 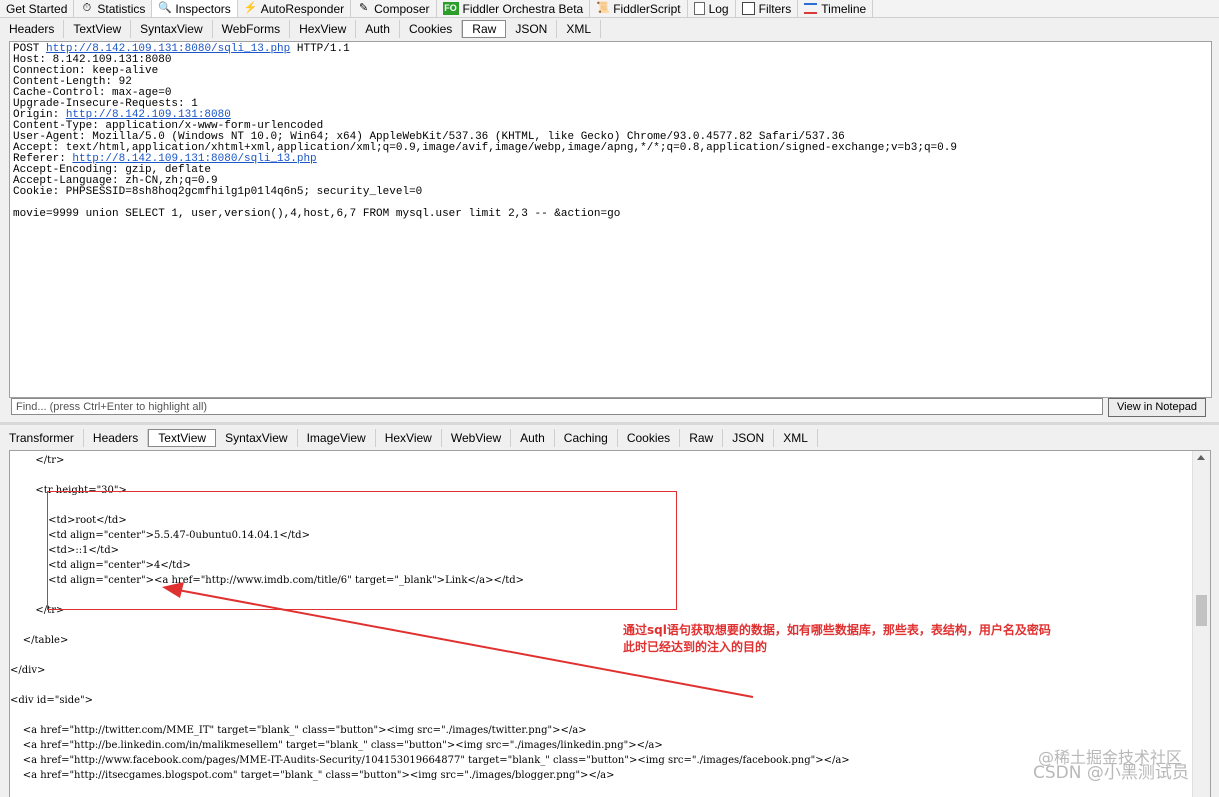 What do you see at coordinates (836, 8) in the screenshot?
I see `tab-timeline: Timeline` at bounding box center [836, 8].